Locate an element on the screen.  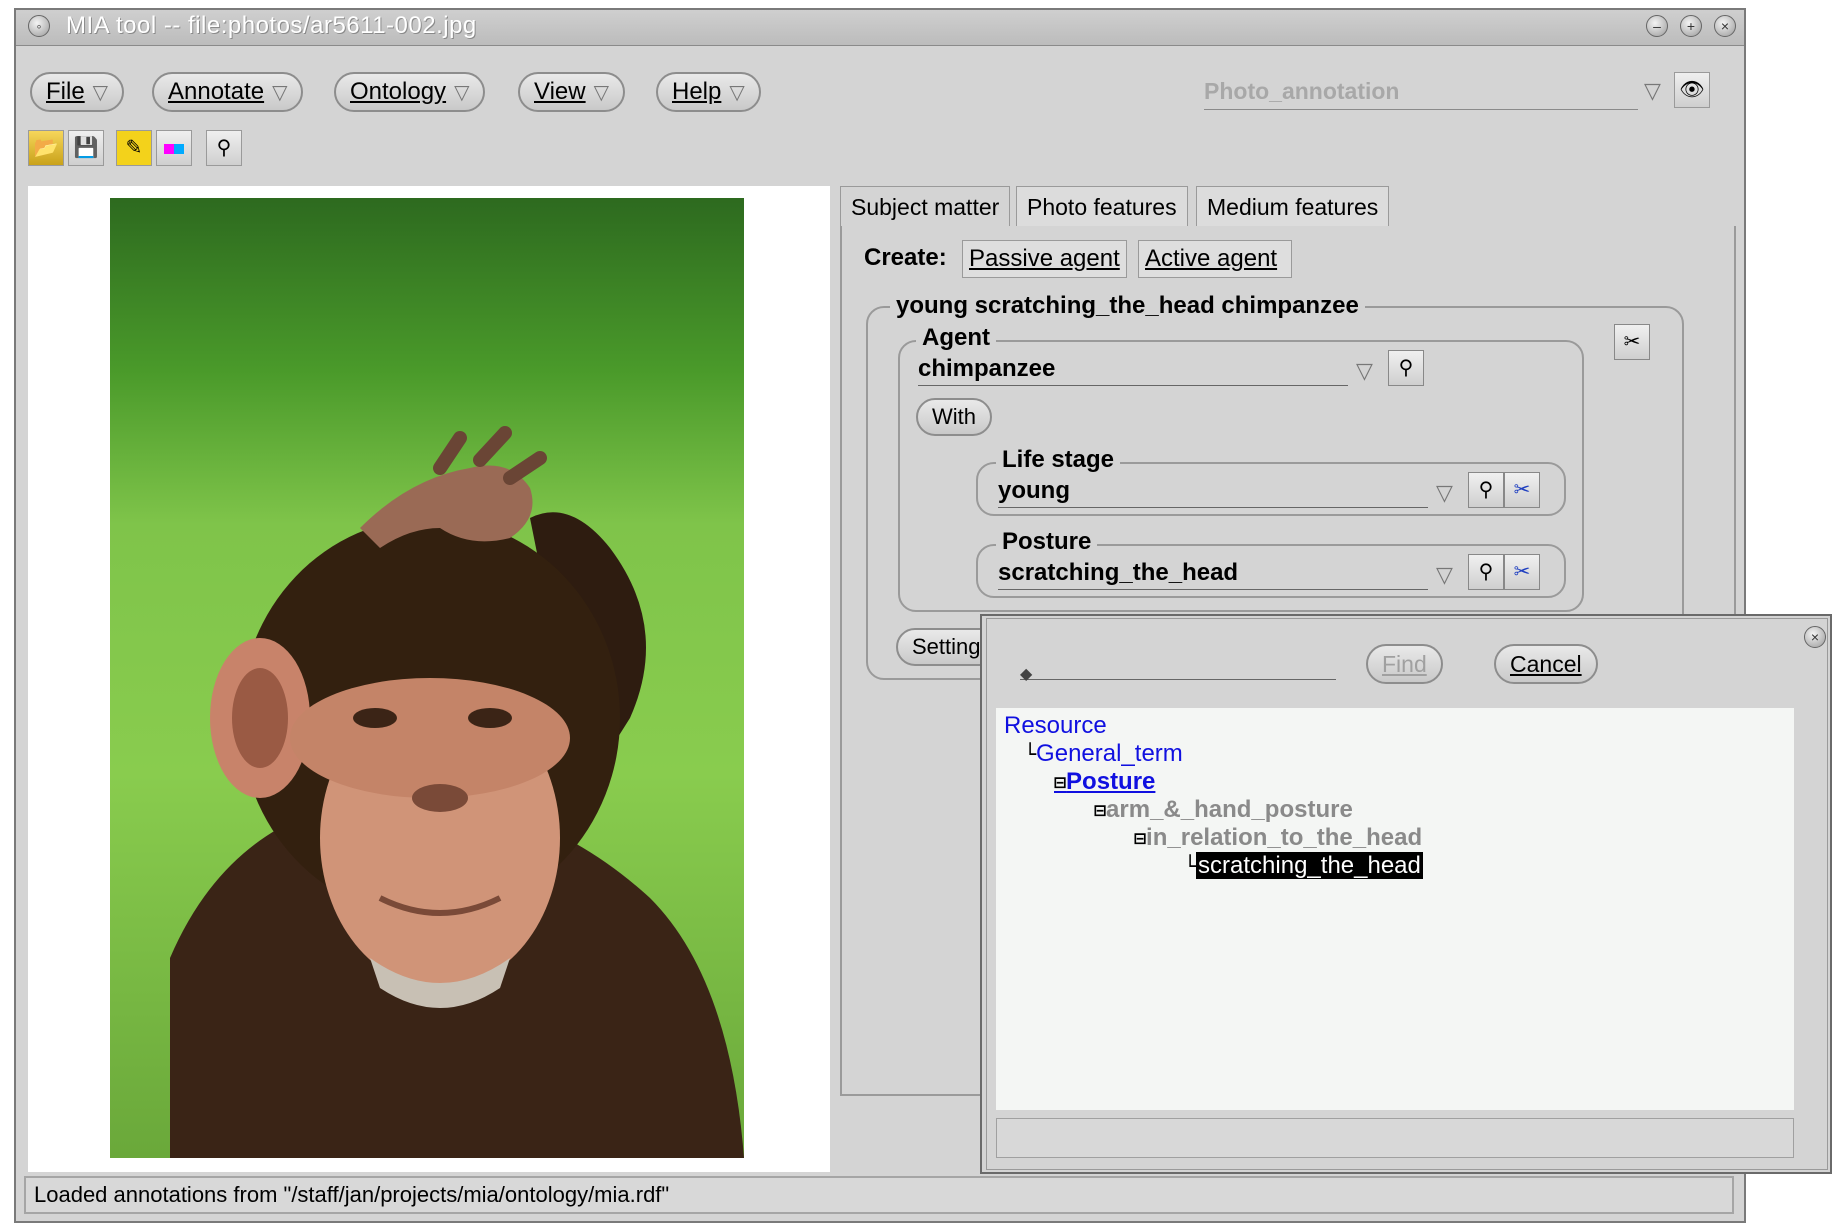
life-stage-legend: Life stage is located at coordinates (1058, 460).